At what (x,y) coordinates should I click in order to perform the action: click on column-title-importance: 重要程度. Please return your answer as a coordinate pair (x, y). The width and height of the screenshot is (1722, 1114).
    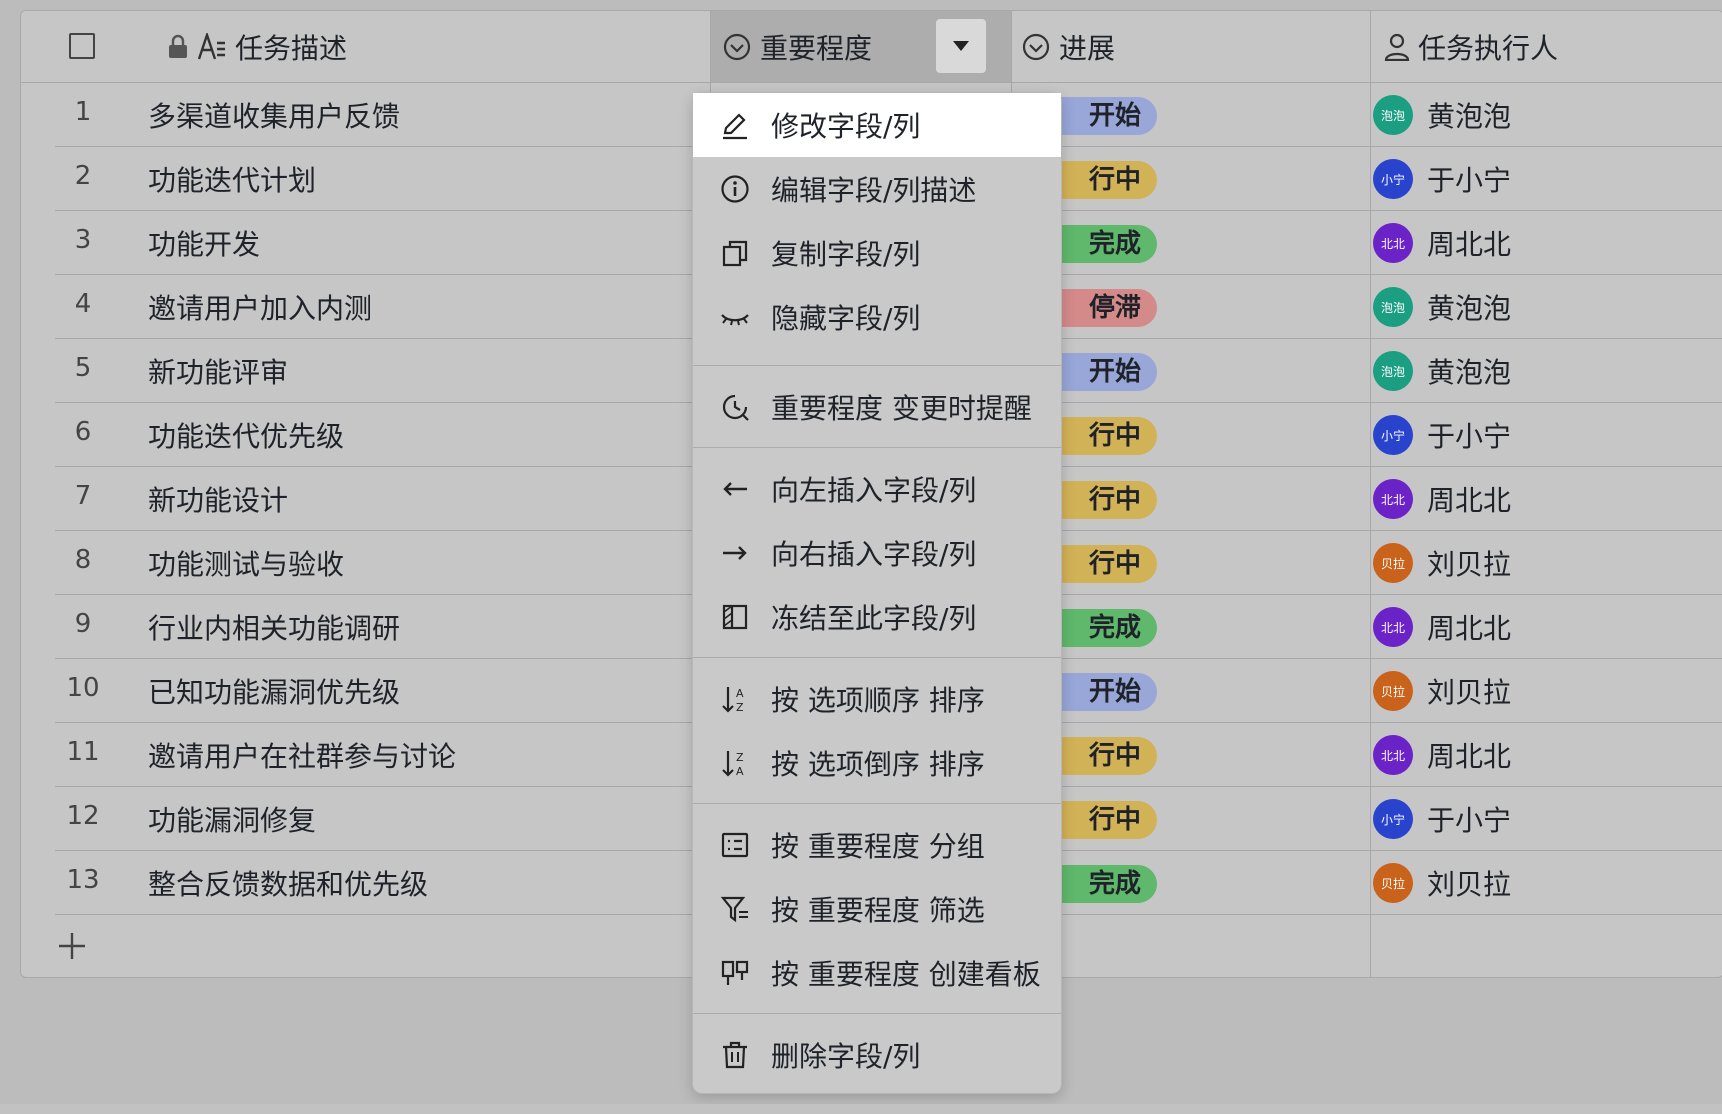
    Looking at the image, I should click on (816, 48).